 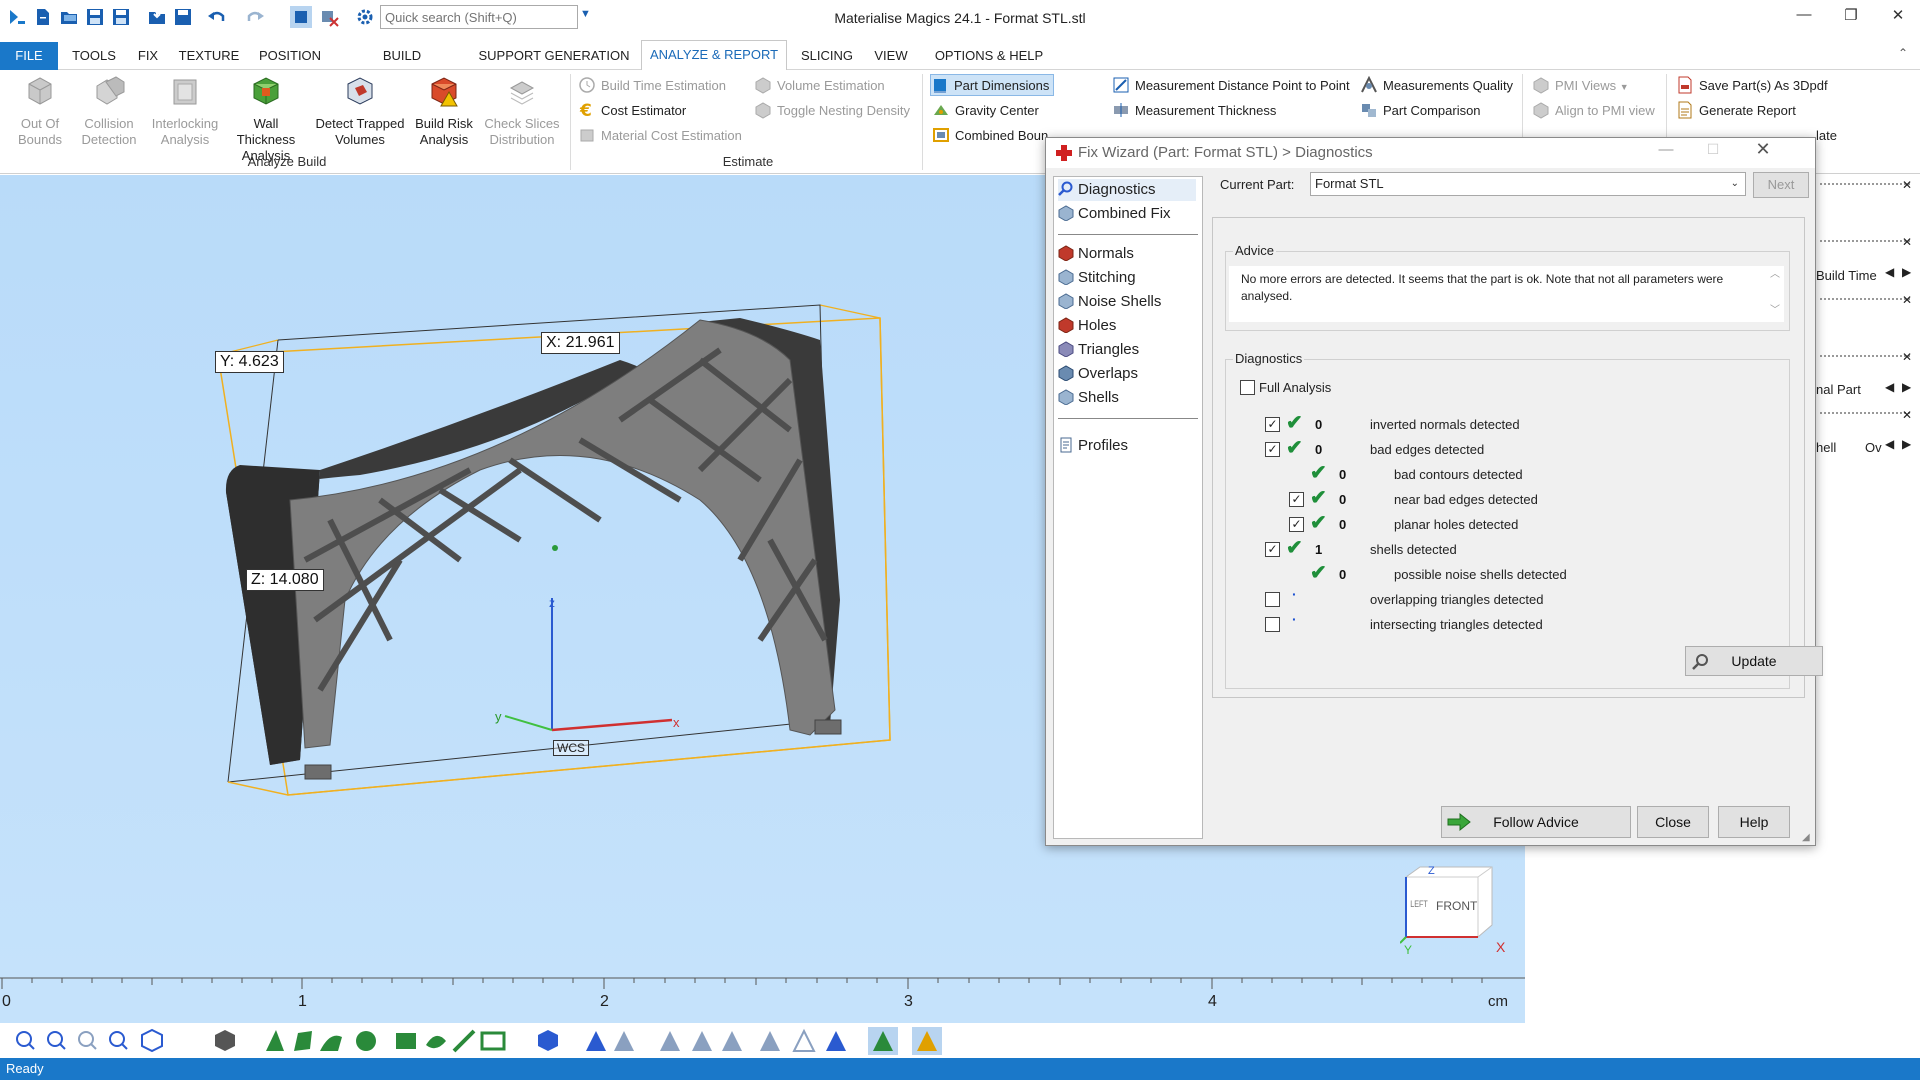 I want to click on zoom-selected-icon, so click(x=90, y=1041).